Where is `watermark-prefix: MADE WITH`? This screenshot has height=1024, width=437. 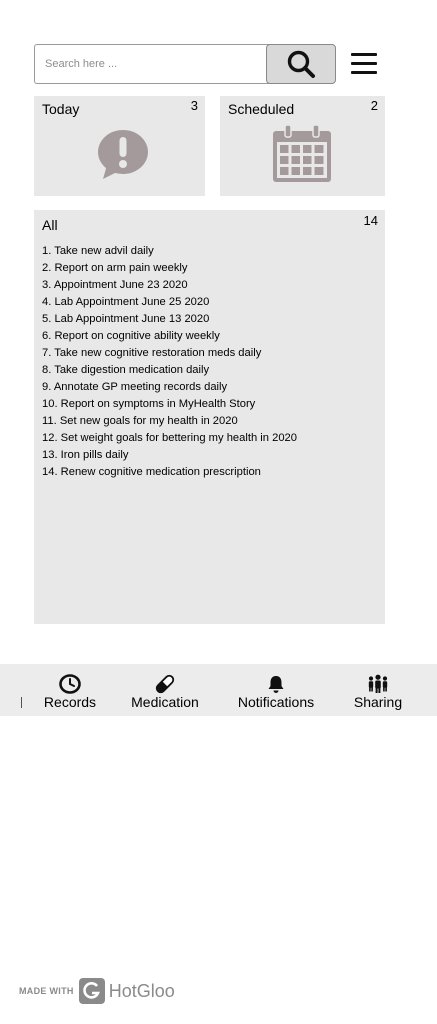
watermark-prefix: MADE WITH is located at coordinates (46, 991).